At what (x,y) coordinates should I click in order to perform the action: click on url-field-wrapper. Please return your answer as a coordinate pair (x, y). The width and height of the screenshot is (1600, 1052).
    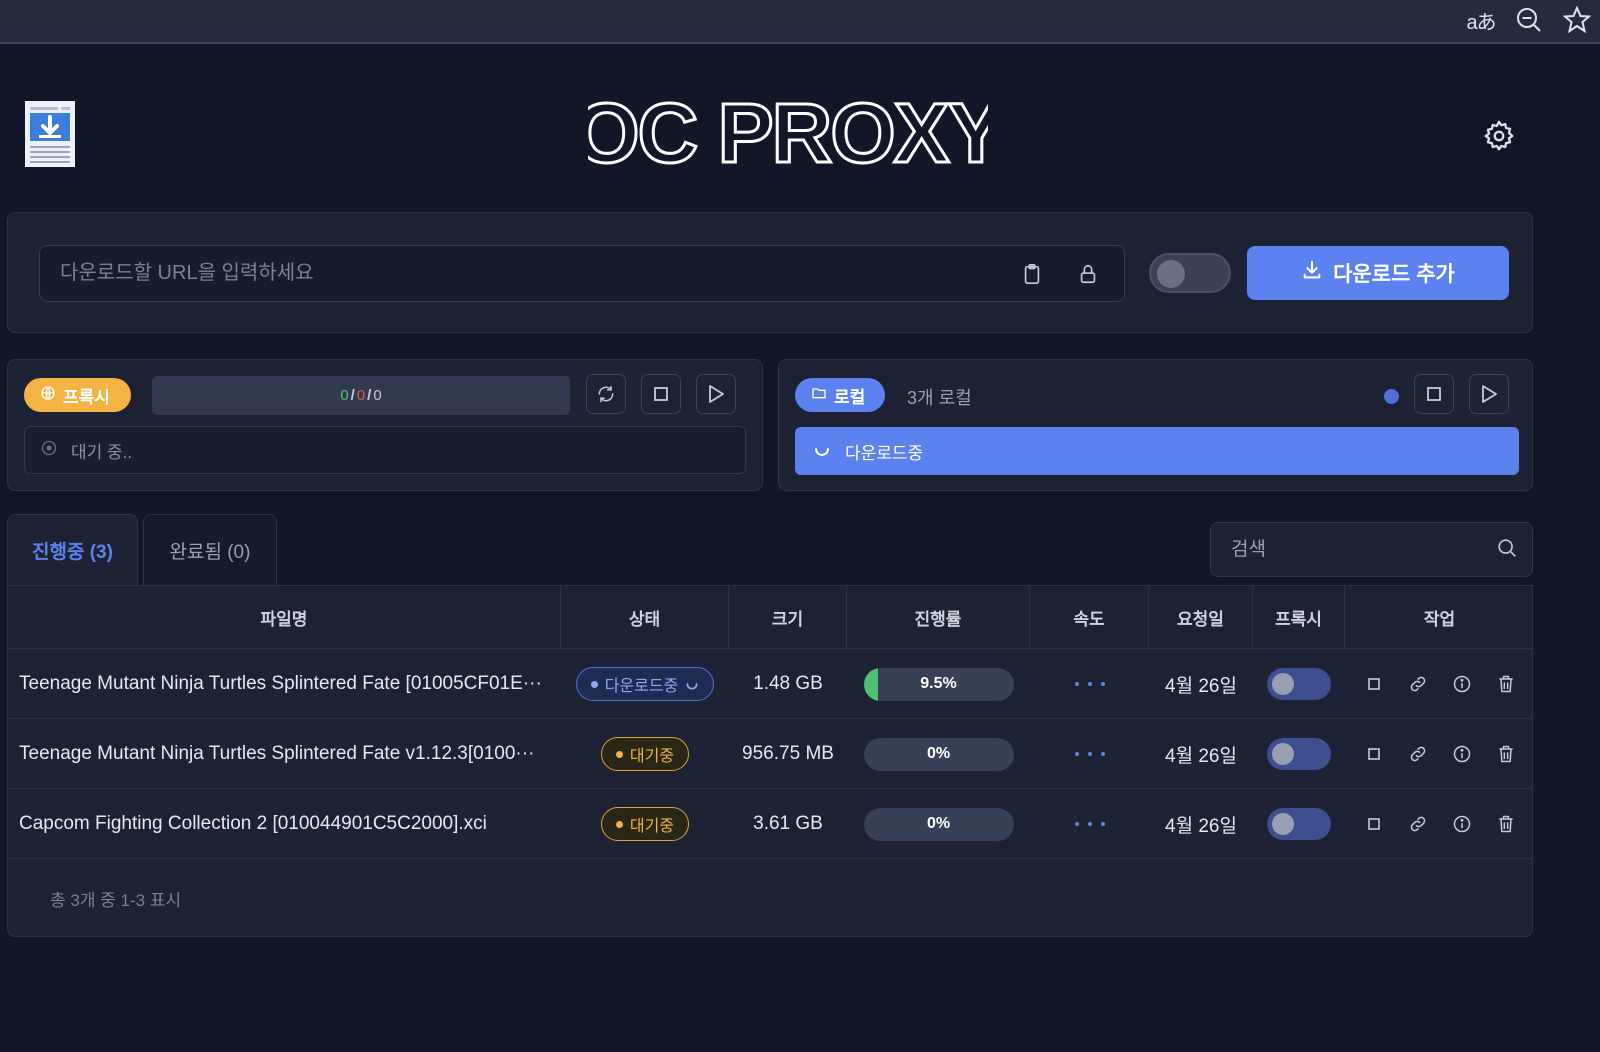
    Looking at the image, I should click on (582, 273).